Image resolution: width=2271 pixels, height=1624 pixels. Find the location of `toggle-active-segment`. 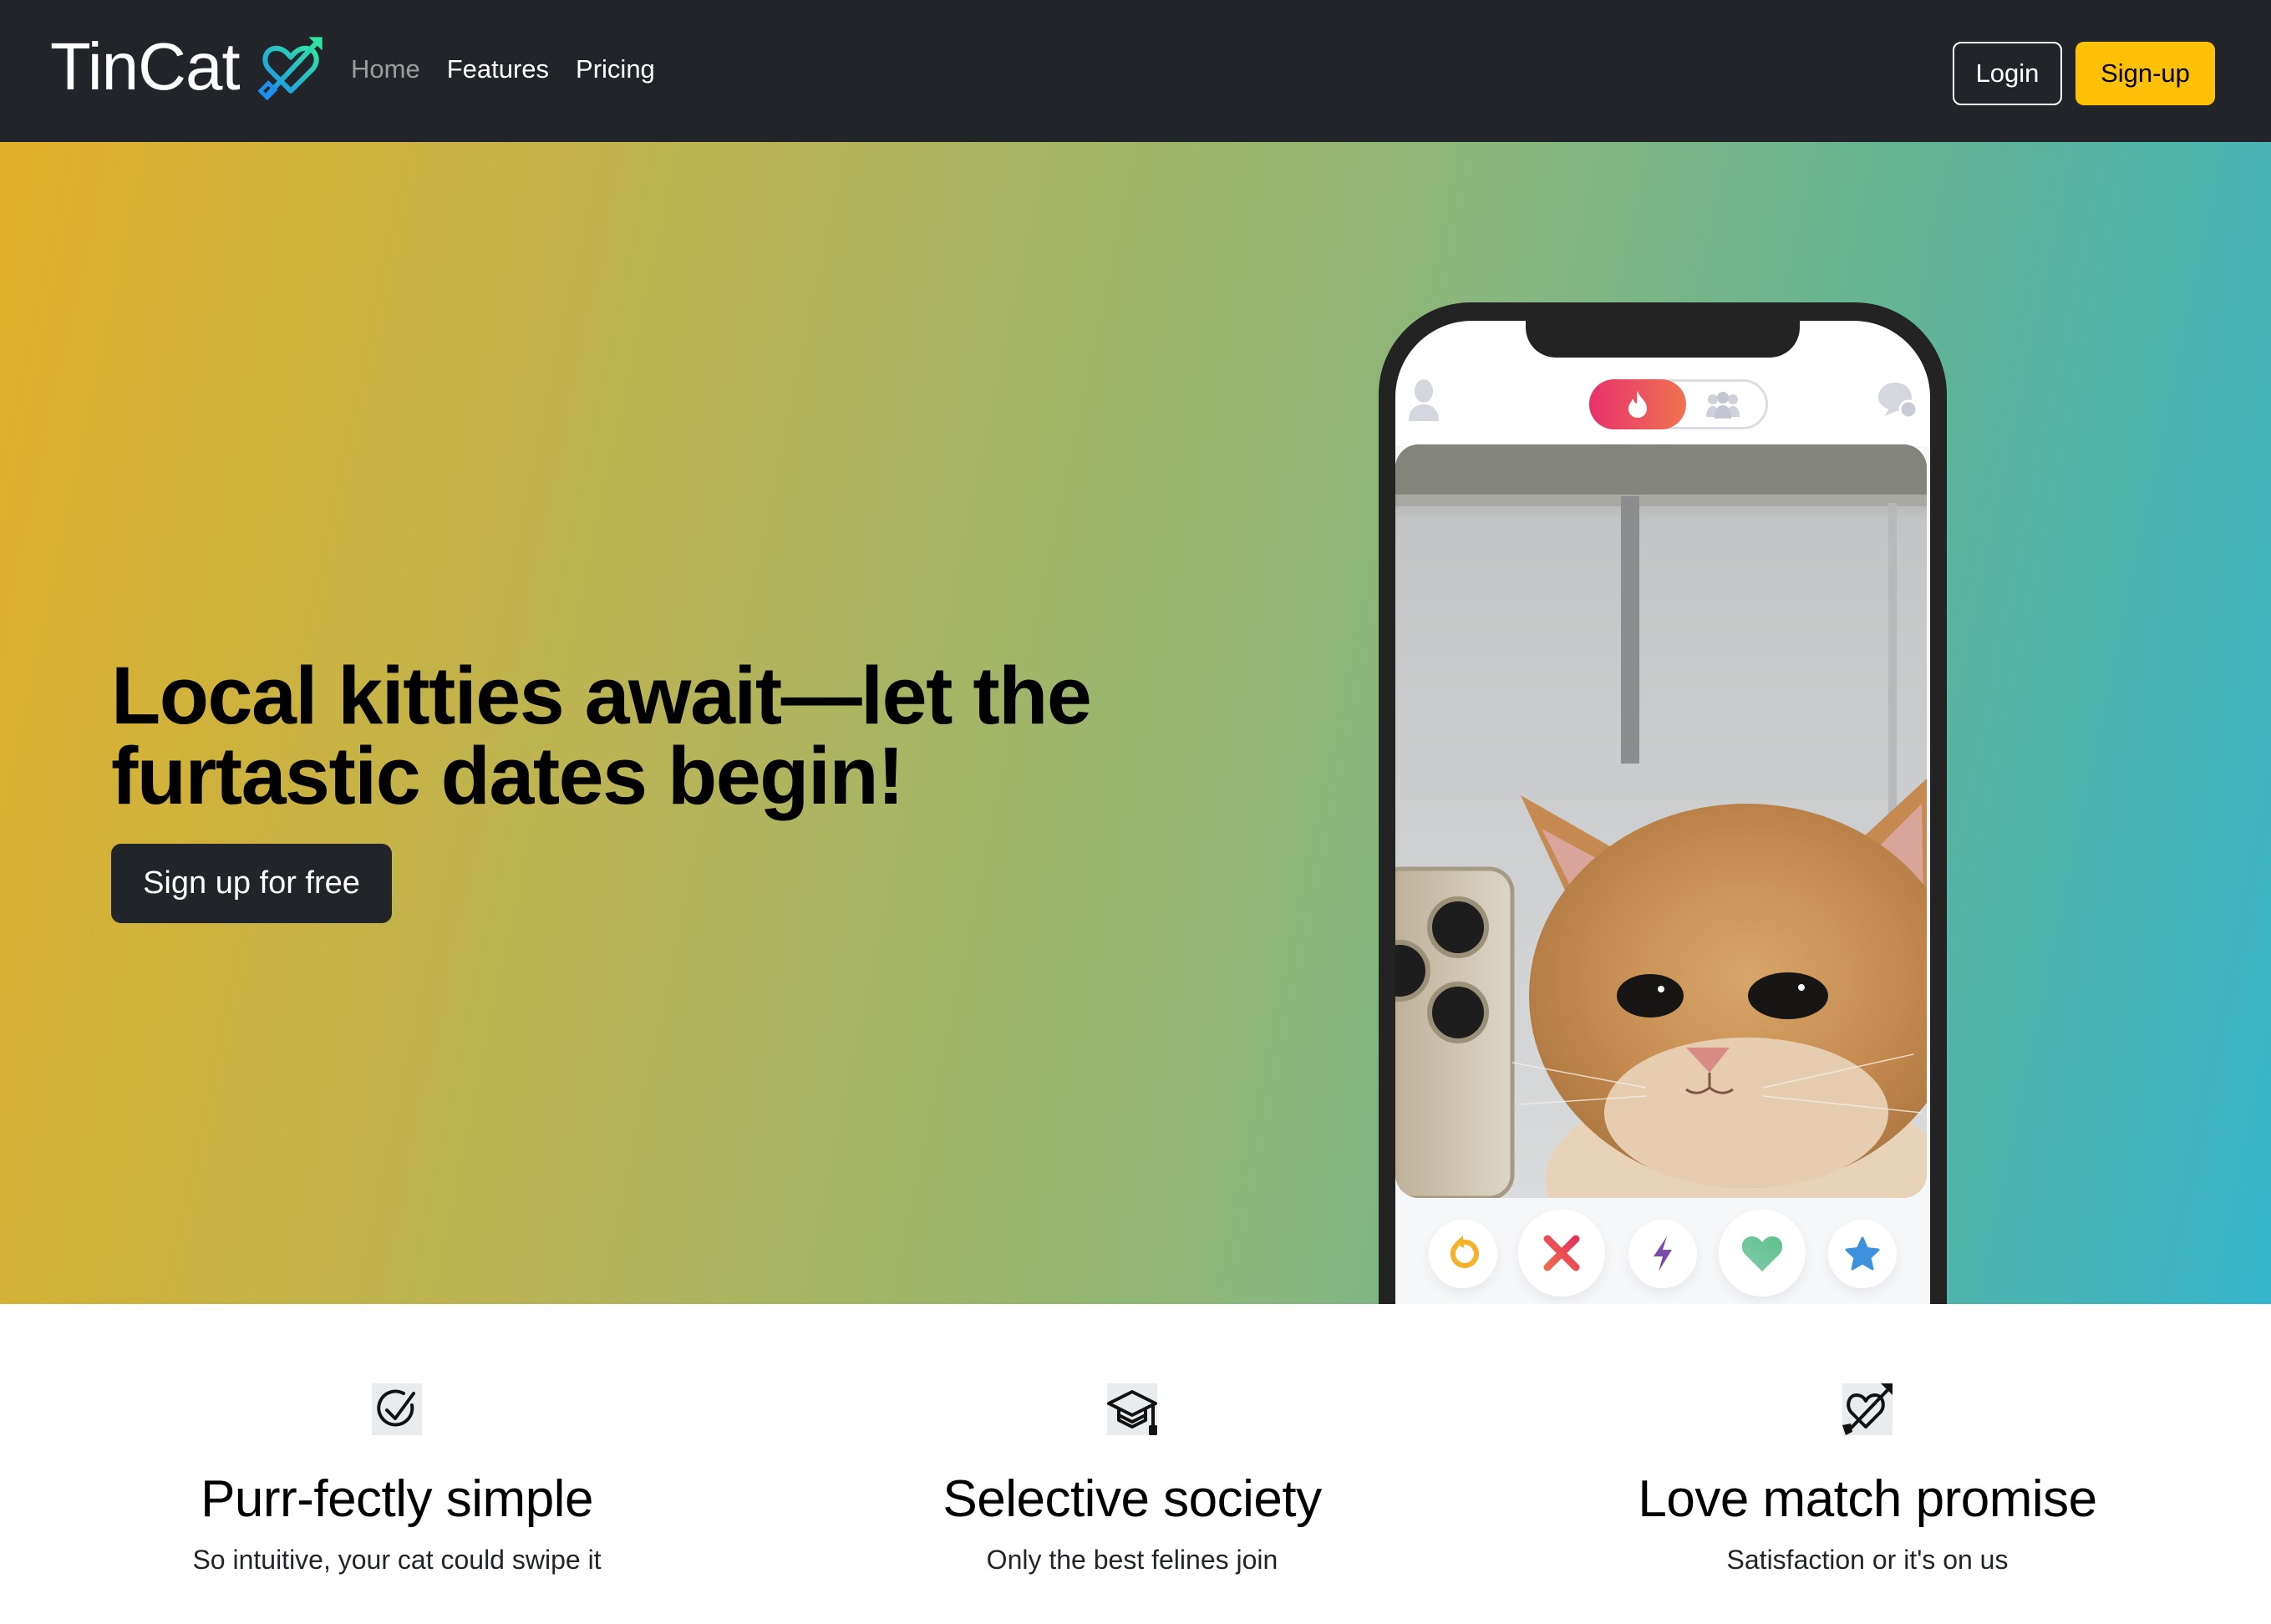

toggle-active-segment is located at coordinates (1637, 404).